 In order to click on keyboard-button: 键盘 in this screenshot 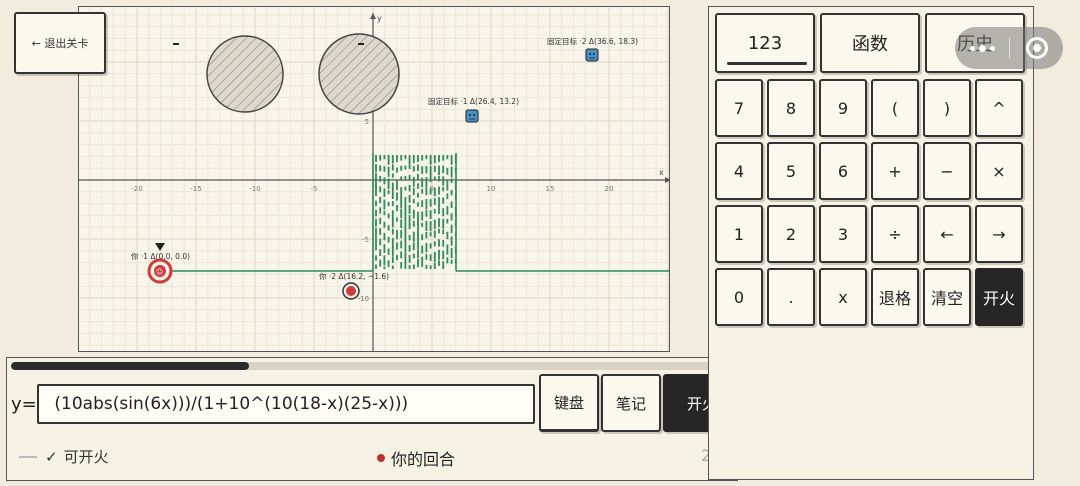, I will do `click(569, 403)`.